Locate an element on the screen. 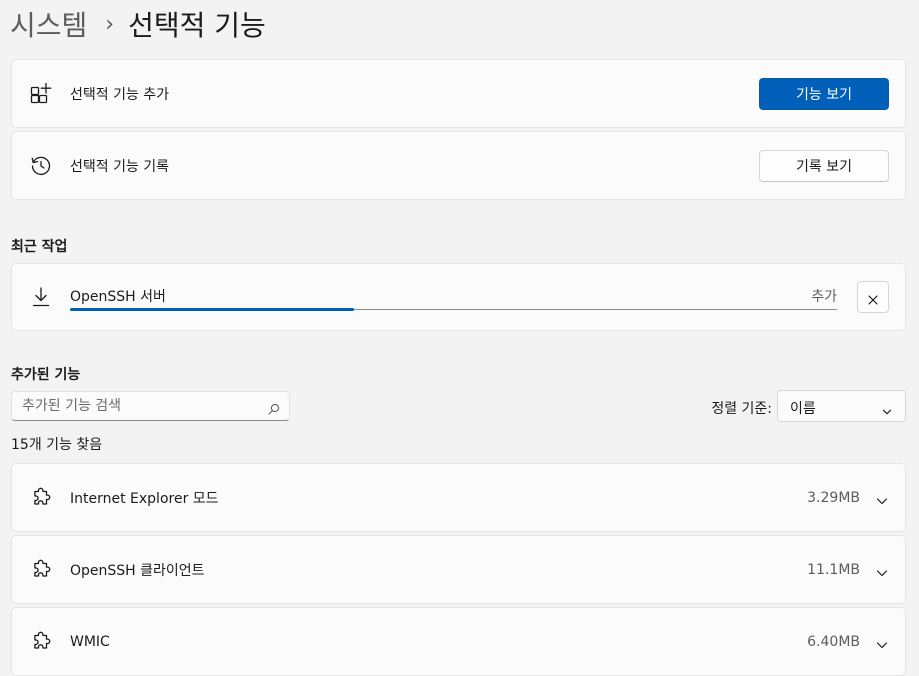 The image size is (919, 676). cancel-install-button is located at coordinates (873, 297).